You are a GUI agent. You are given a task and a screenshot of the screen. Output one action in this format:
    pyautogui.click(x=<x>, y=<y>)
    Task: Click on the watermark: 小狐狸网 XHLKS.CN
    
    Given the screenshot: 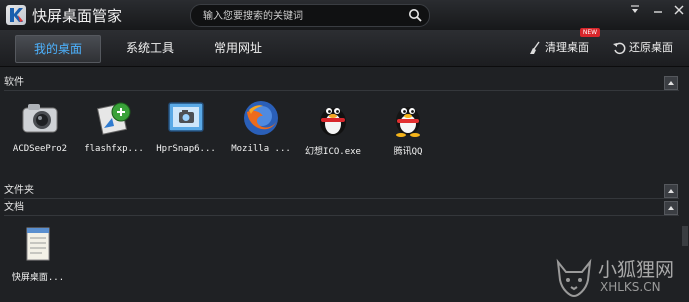 What is the action you would take?
    pyautogui.click(x=618, y=276)
    